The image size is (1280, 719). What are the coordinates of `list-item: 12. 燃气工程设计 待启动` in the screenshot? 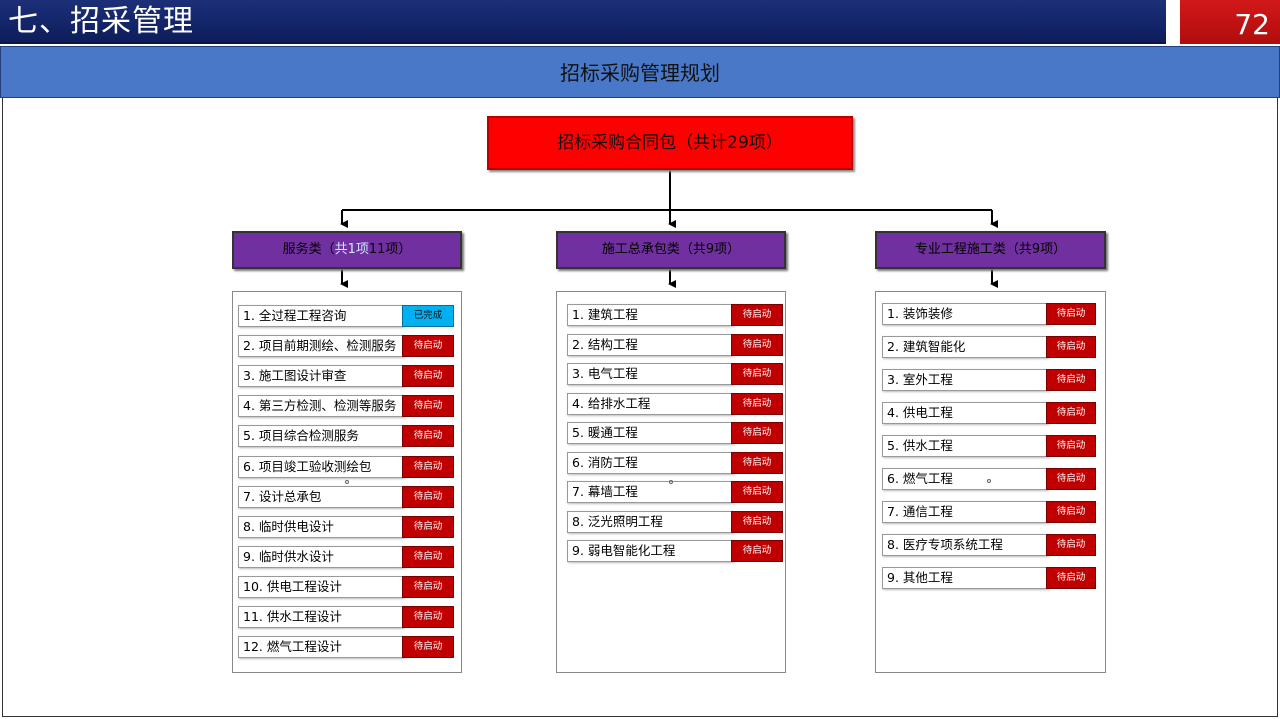 It's located at (346, 647).